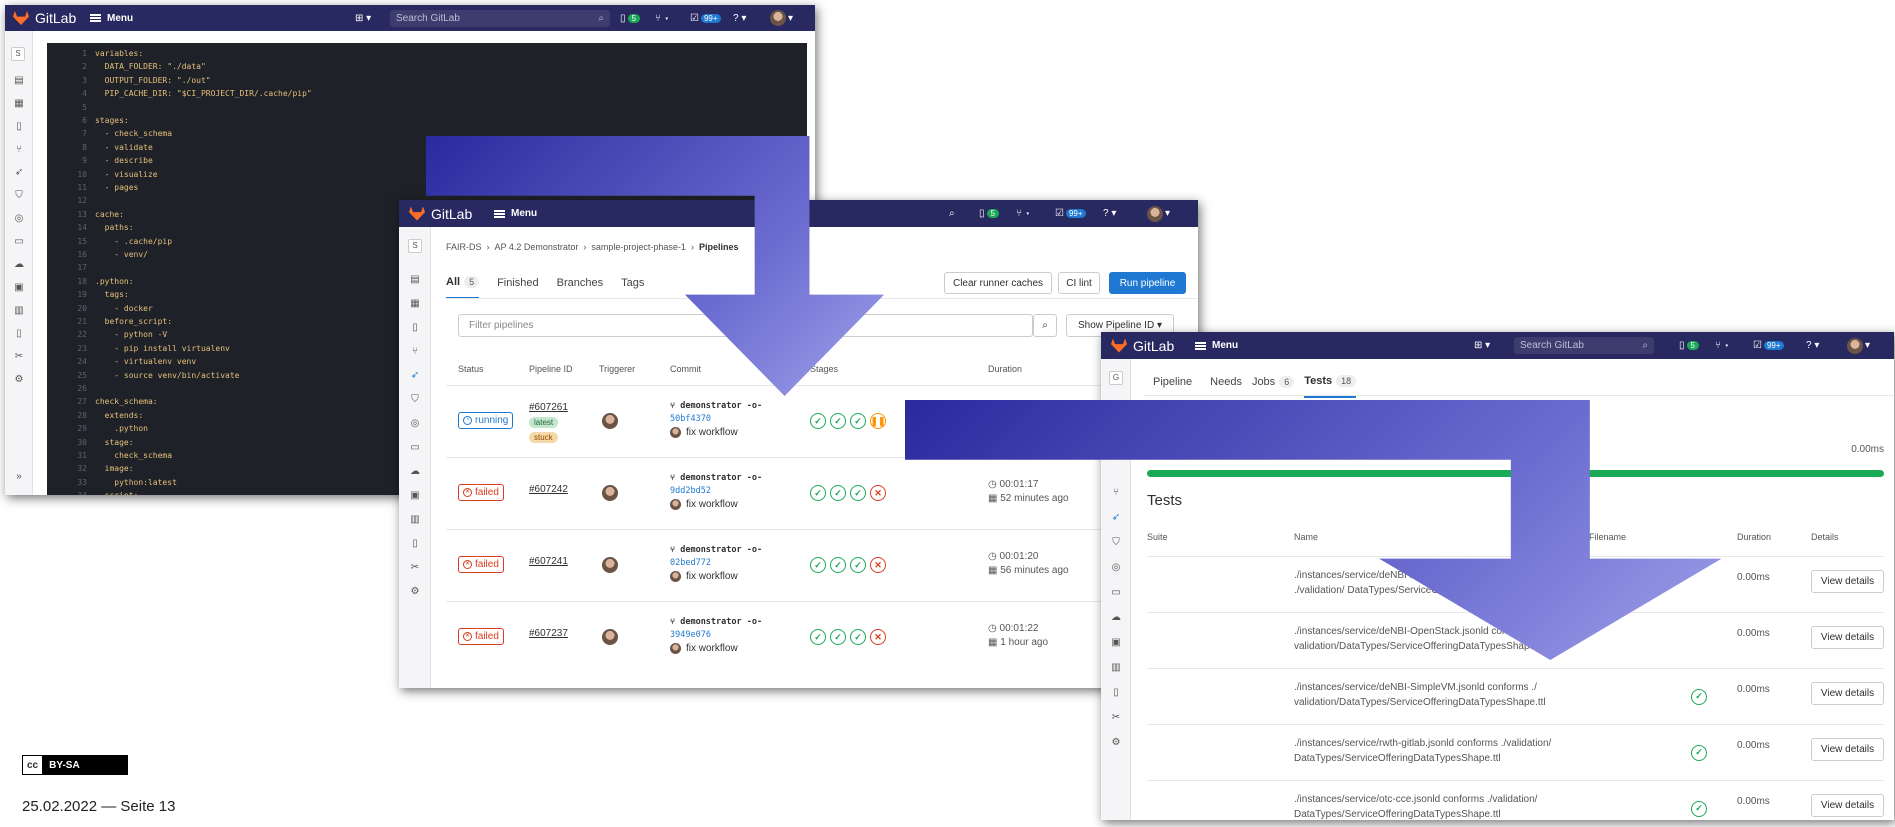  Describe the element at coordinates (463, 287) in the screenshot. I see `tab-all: All 5` at that location.